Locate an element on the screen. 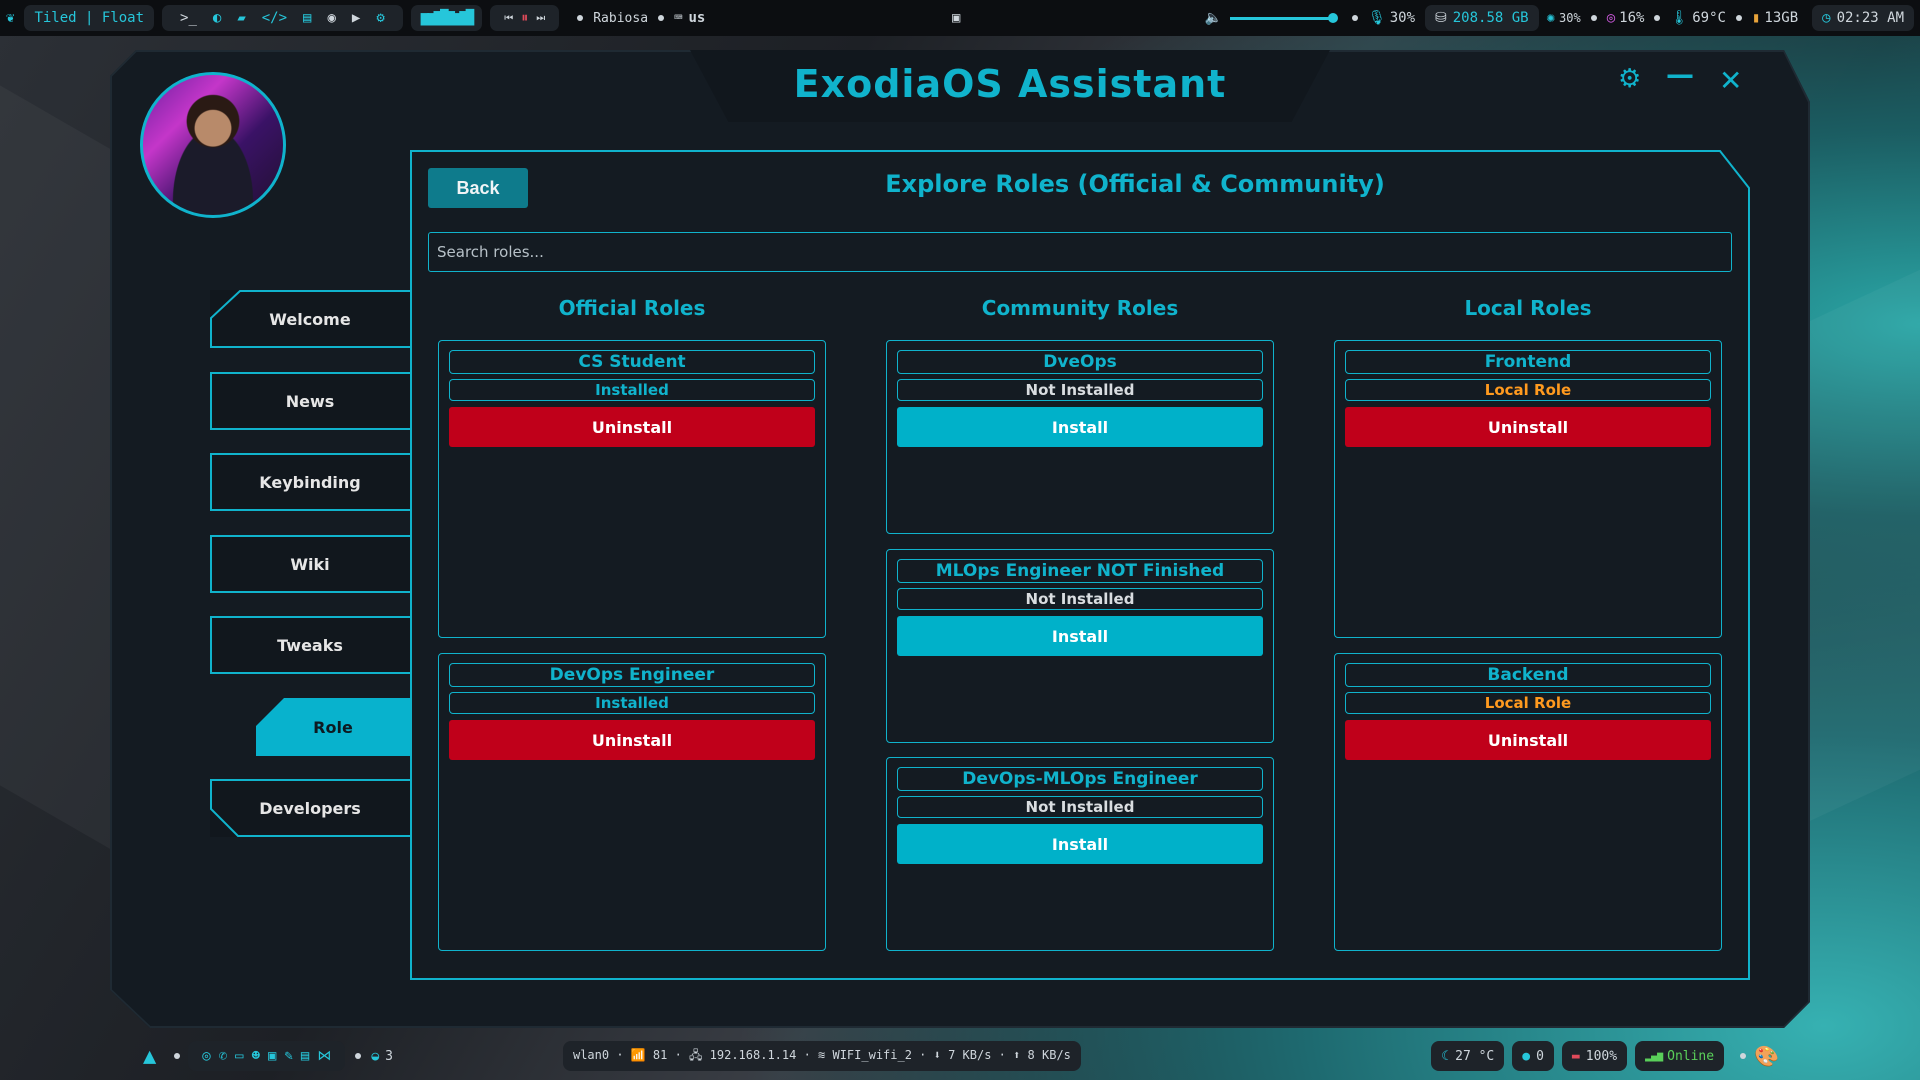 Image resolution: width=1920 pixels, height=1080 pixels. keyboard-layout: us is located at coordinates (696, 18).